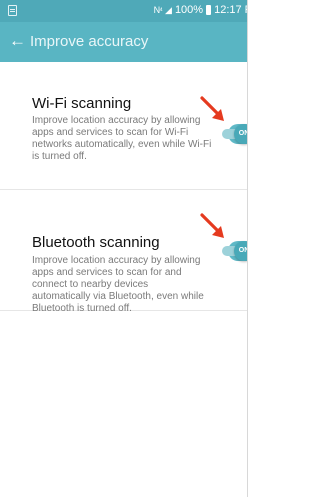 The width and height of the screenshot is (320, 497). I want to click on setting-title: Bluetooth scanning, so click(96, 242).